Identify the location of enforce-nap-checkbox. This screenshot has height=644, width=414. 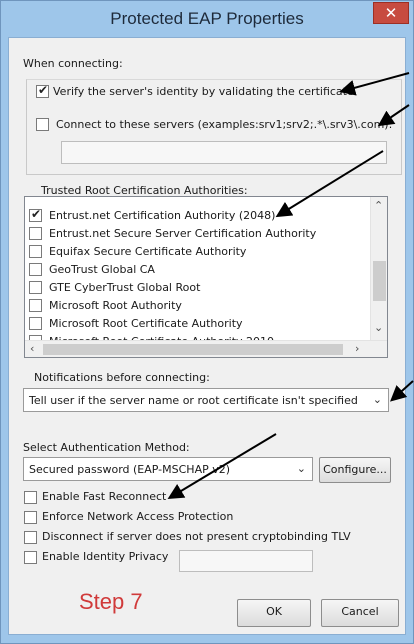
(30, 517).